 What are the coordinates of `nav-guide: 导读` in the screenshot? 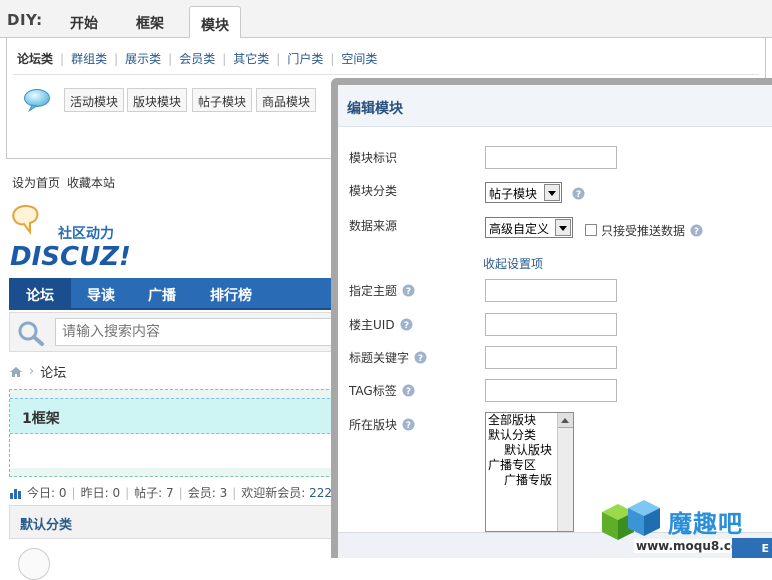 It's located at (101, 293).